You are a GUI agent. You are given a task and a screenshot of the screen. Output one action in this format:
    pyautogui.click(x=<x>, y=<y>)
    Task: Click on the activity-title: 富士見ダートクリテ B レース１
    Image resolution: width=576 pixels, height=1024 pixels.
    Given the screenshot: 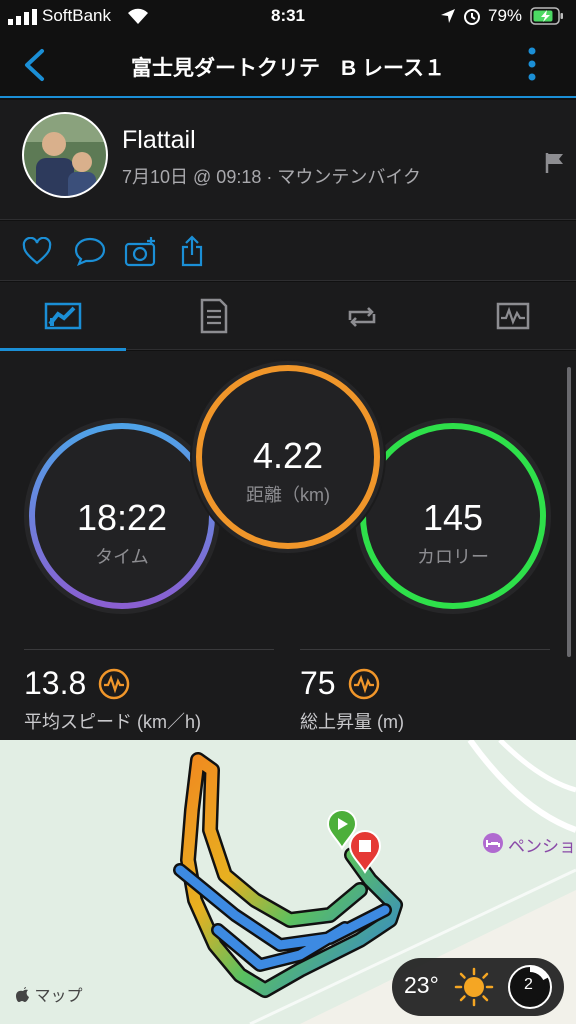 What is the action you would take?
    pyautogui.click(x=288, y=68)
    